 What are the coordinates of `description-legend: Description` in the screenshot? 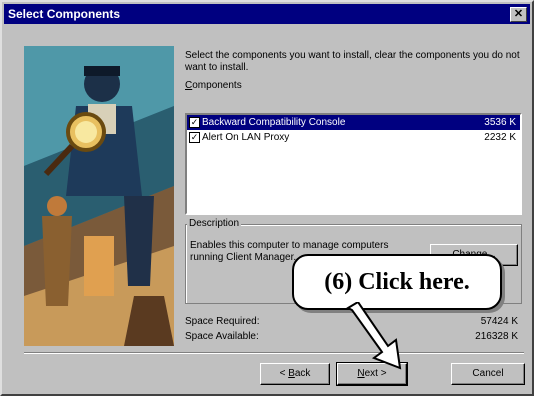 It's located at (214, 223).